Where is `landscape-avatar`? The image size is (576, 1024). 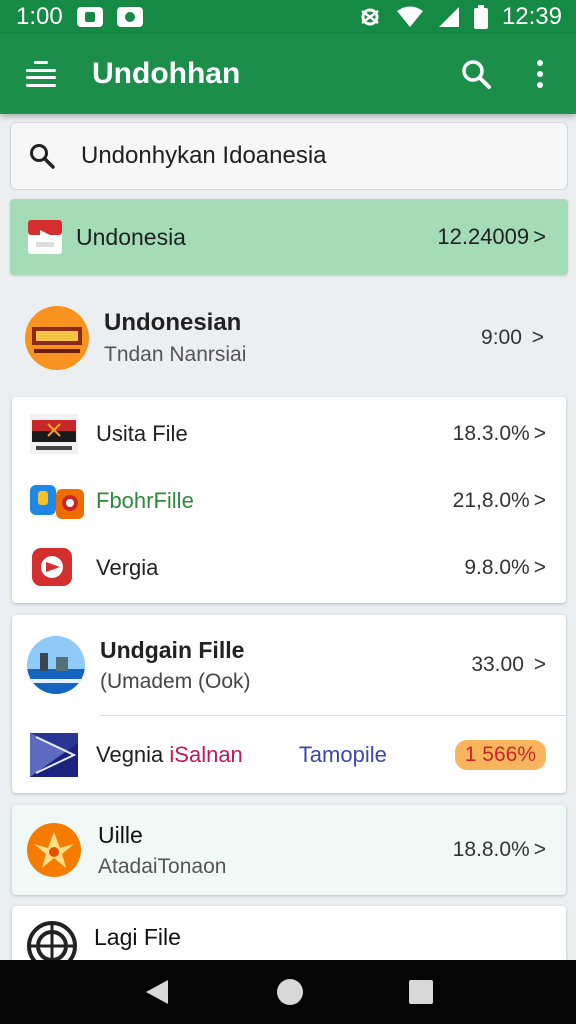 landscape-avatar is located at coordinates (56, 665).